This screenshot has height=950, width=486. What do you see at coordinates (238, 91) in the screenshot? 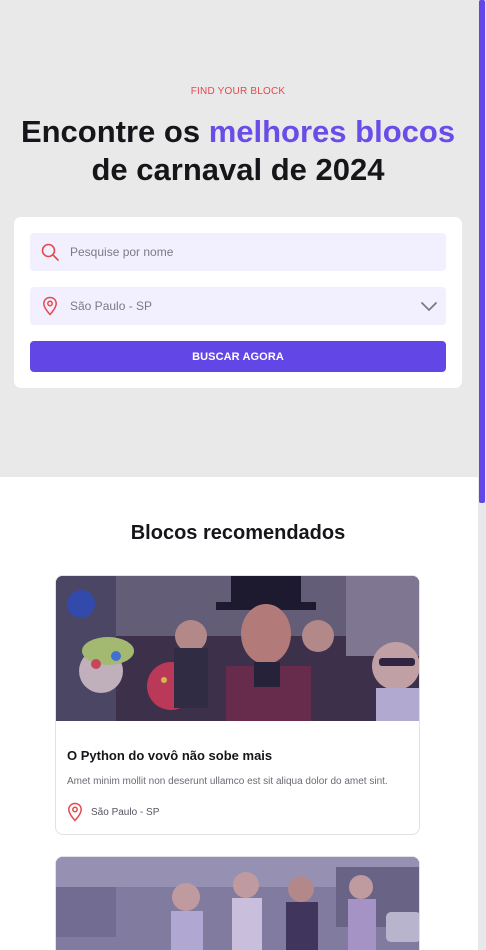
I see `eyebrow-label: FIND YOUR BLOCK` at bounding box center [238, 91].